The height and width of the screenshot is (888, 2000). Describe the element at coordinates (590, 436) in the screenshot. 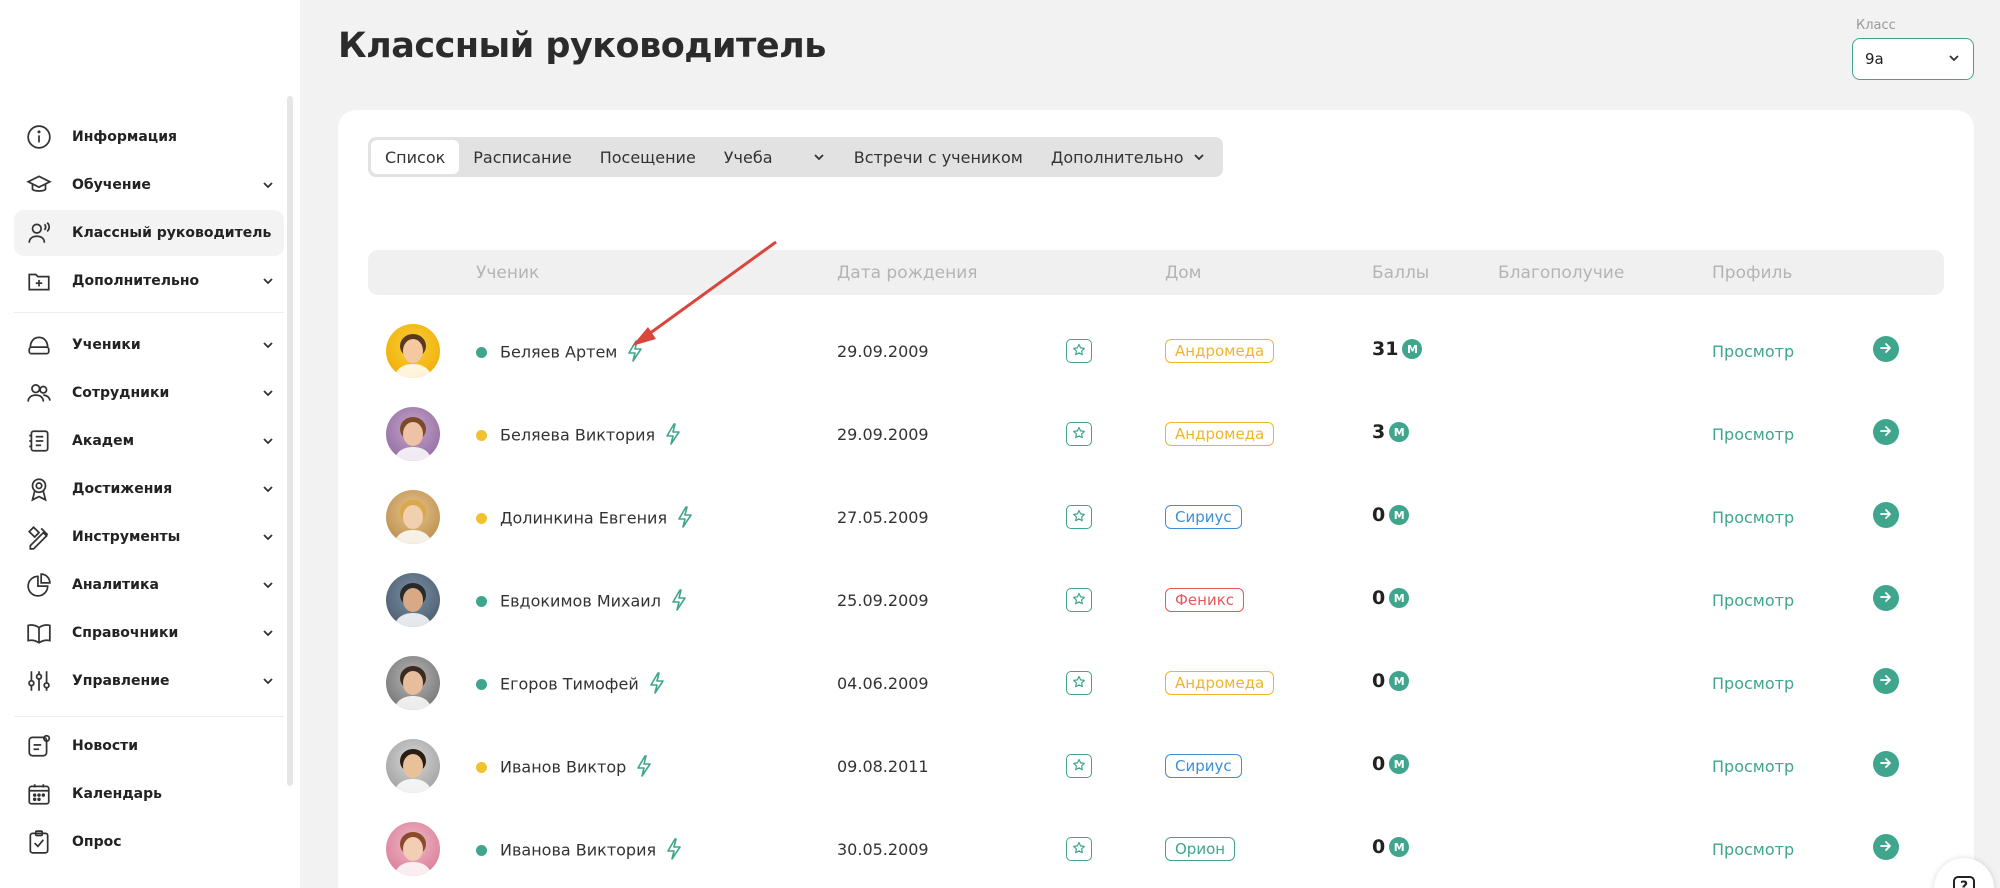

I see `student-name: Беляева Виктория` at that location.